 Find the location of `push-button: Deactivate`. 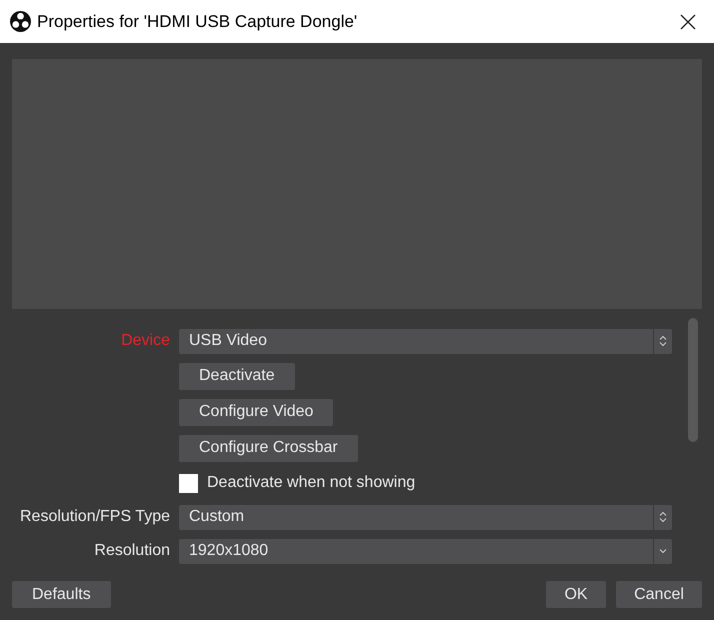

push-button: Deactivate is located at coordinates (237, 376).